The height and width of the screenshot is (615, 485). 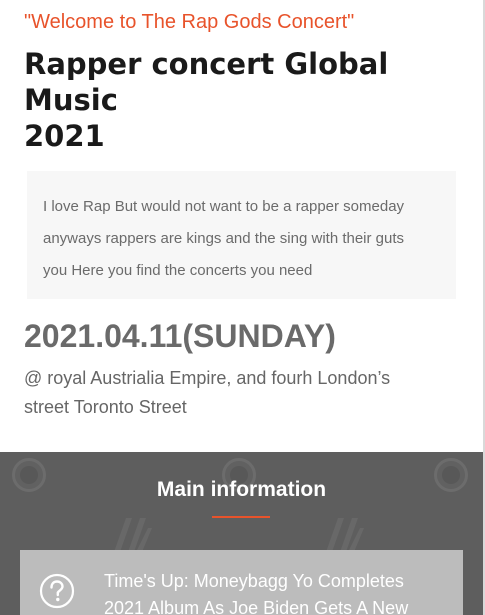 What do you see at coordinates (71, 100) in the screenshot?
I see `title-line: Music` at bounding box center [71, 100].